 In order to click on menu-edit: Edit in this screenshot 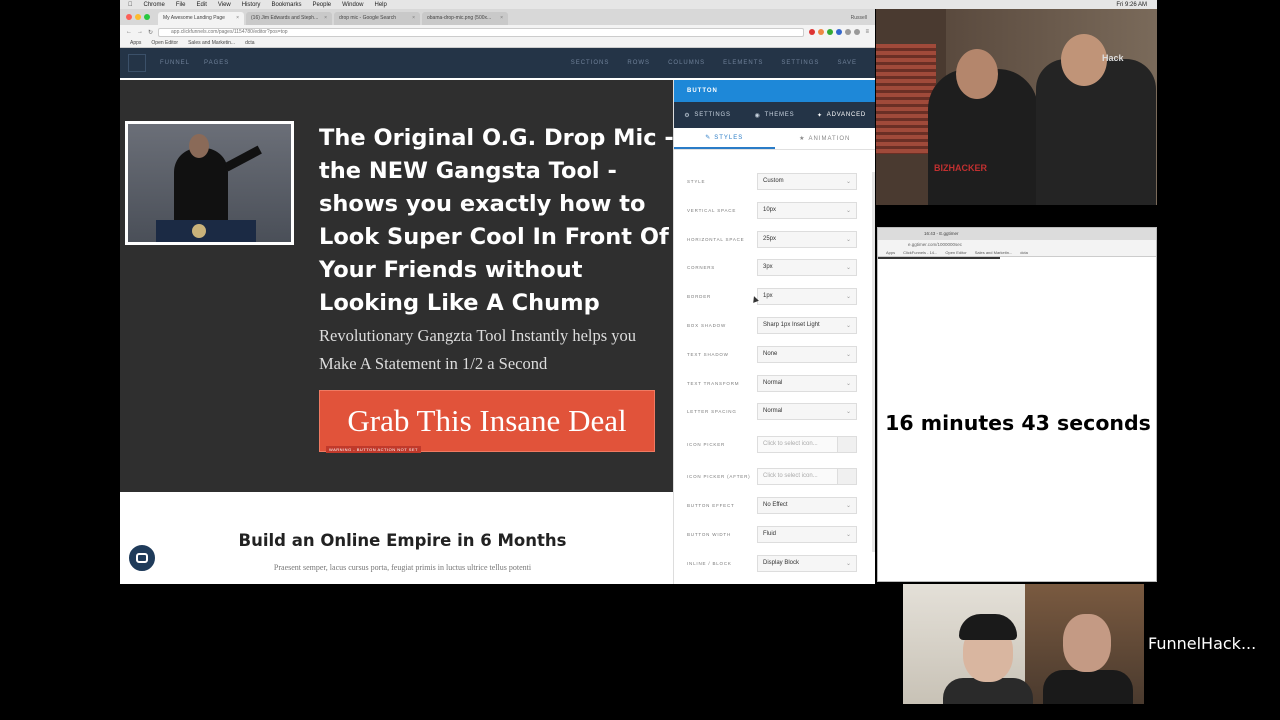, I will do `click(202, 5)`.